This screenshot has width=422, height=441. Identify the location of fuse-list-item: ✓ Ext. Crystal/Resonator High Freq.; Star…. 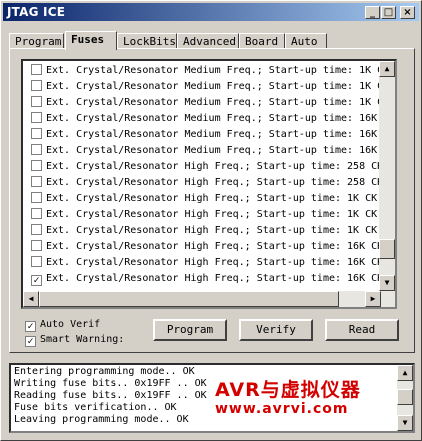
(207, 279).